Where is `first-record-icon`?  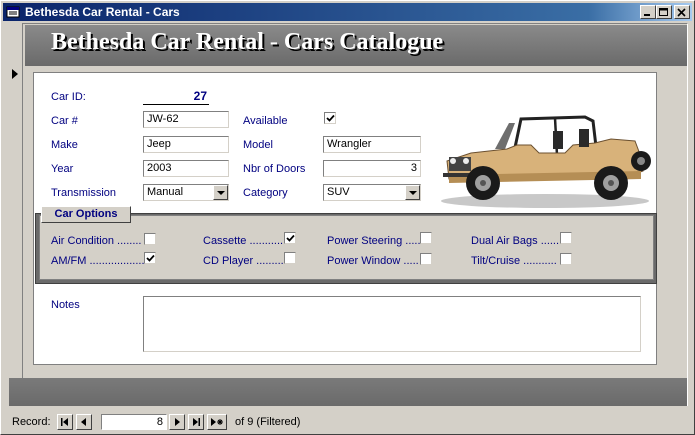
first-record-icon is located at coordinates (64, 422).